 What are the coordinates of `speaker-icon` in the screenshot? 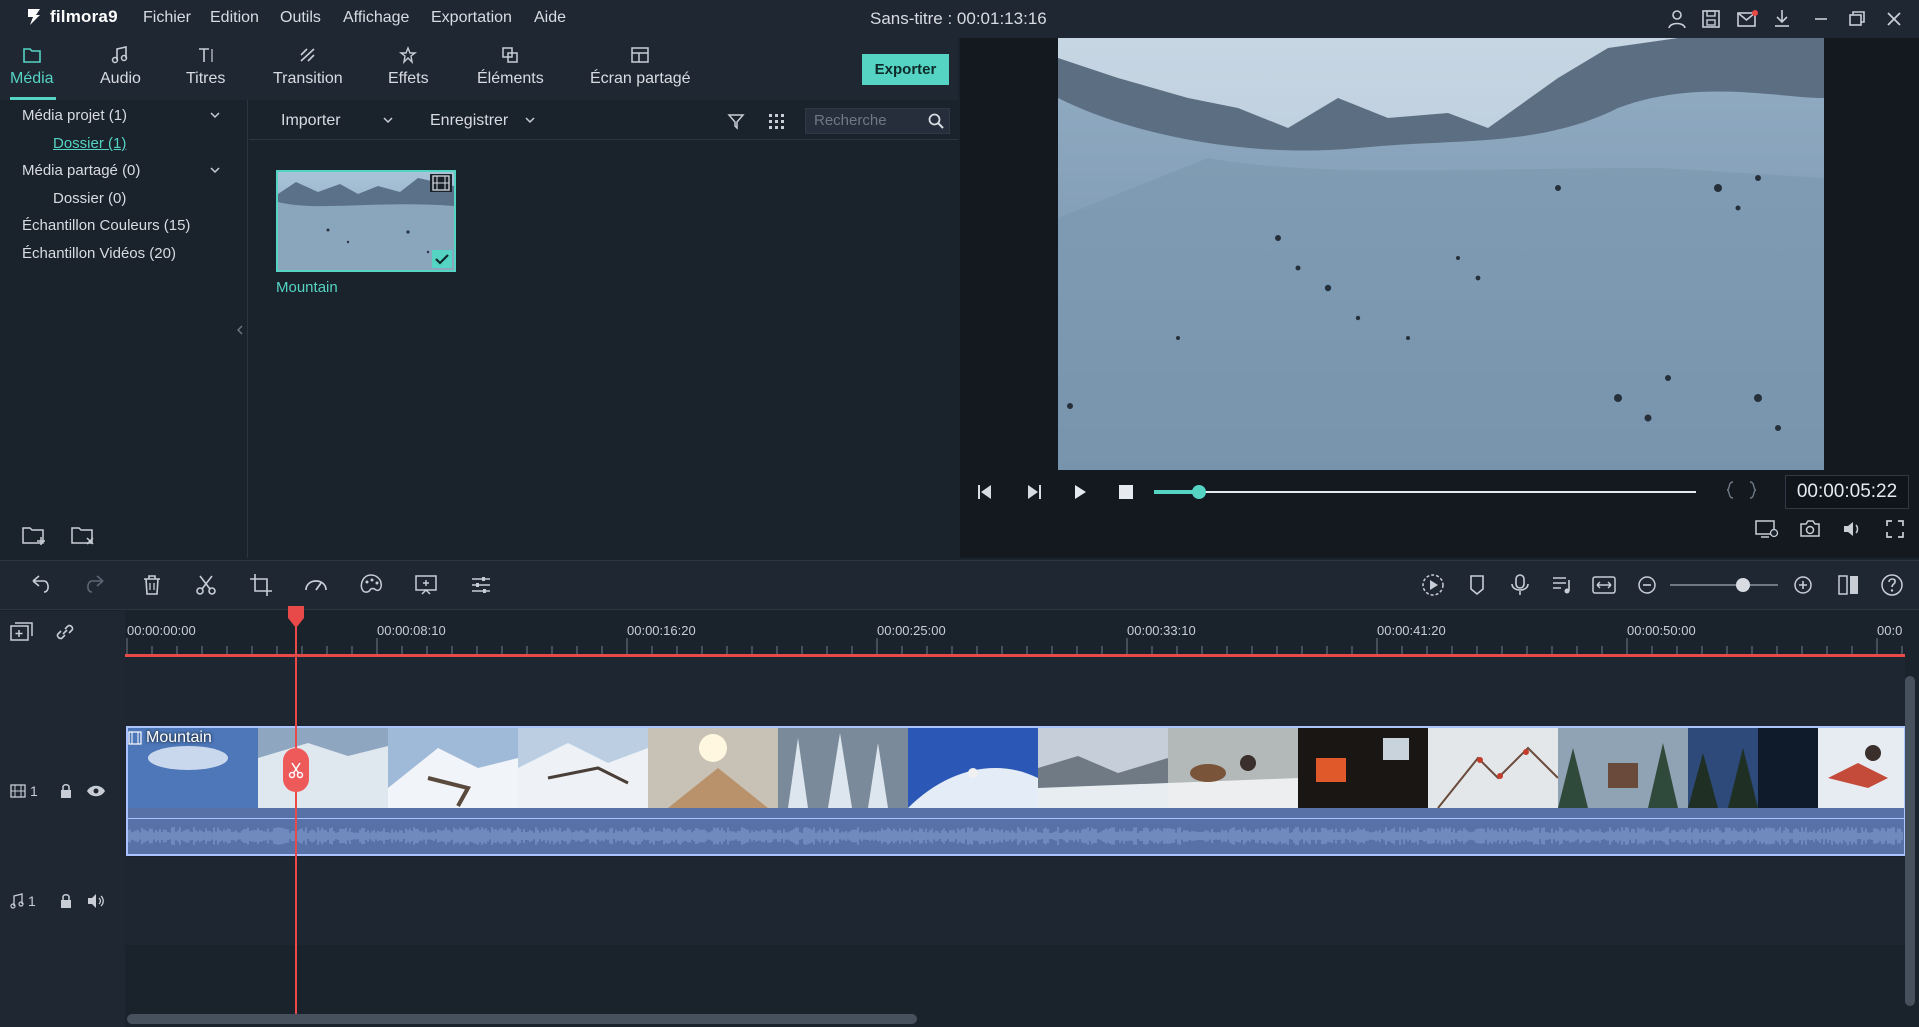 It's located at (96, 901).